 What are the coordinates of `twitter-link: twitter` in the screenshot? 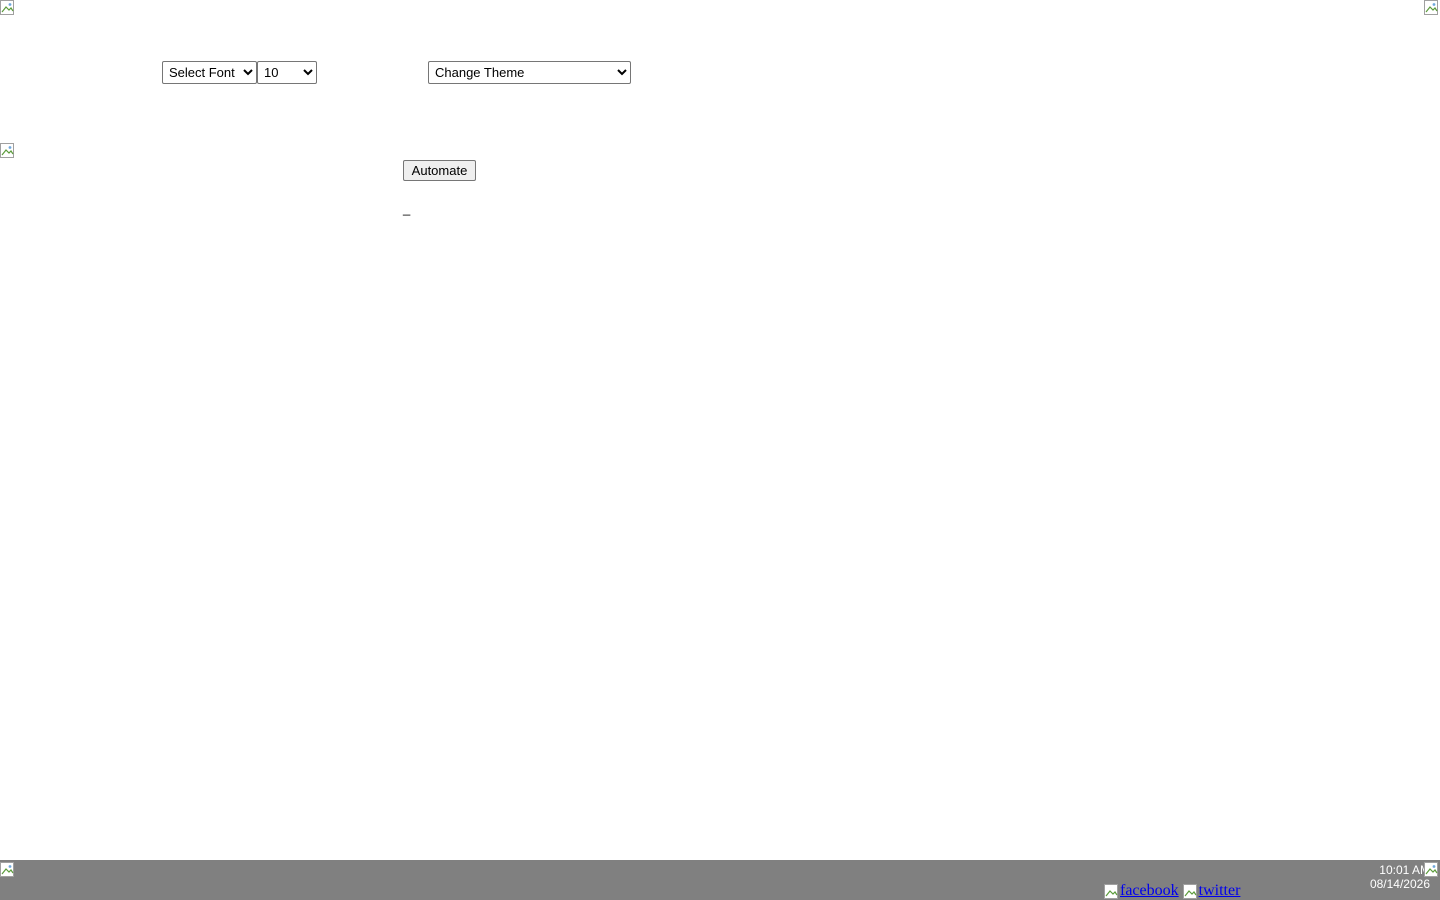 It's located at (1211, 891).